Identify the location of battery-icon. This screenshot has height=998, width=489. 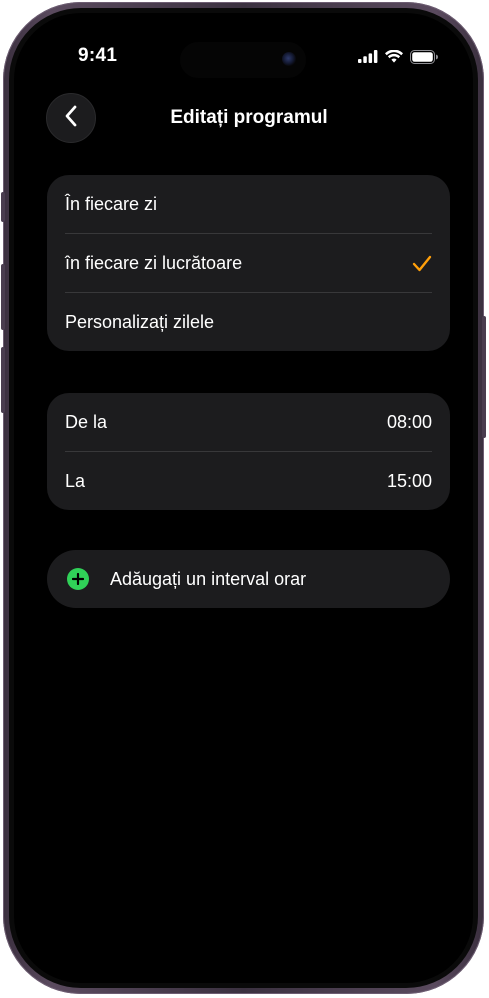
(424, 59).